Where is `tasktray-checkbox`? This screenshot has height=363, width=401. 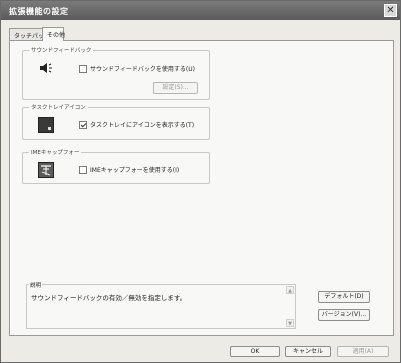 tasktray-checkbox is located at coordinates (83, 124).